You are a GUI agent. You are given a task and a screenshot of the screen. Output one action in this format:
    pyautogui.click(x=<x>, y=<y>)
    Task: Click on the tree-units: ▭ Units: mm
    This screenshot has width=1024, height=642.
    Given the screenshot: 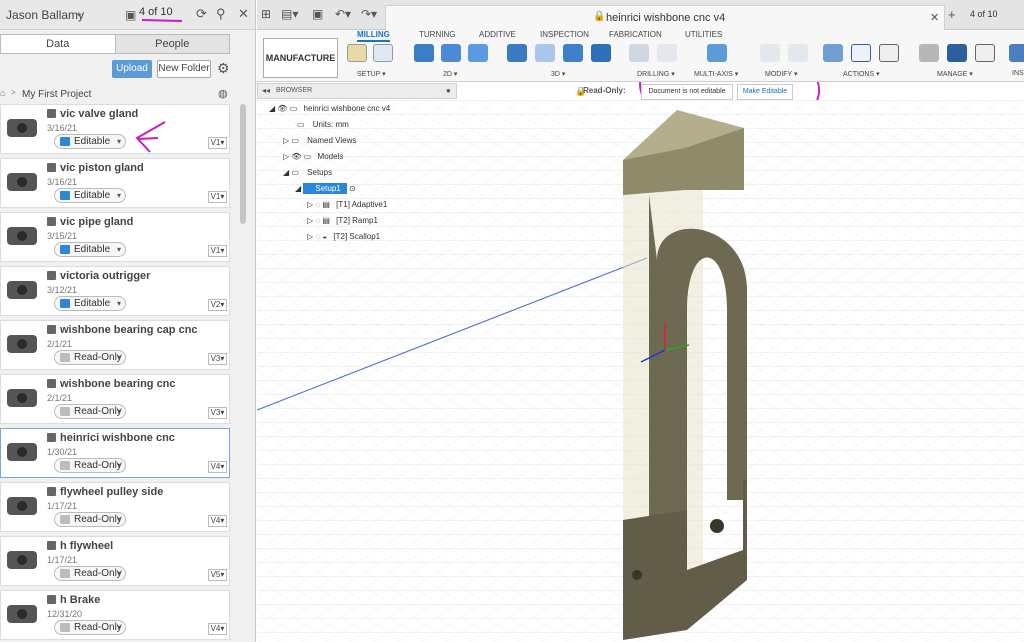 What is the action you would take?
    pyautogui.click(x=323, y=127)
    